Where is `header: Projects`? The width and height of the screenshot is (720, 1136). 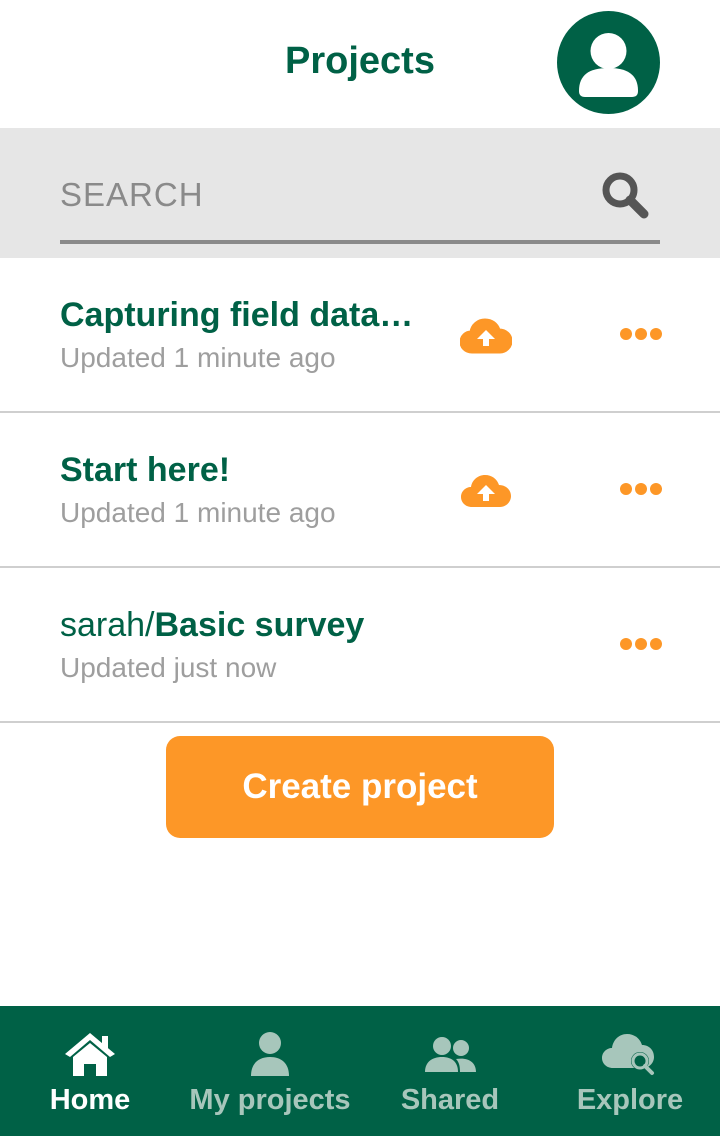
header: Projects is located at coordinates (360, 64).